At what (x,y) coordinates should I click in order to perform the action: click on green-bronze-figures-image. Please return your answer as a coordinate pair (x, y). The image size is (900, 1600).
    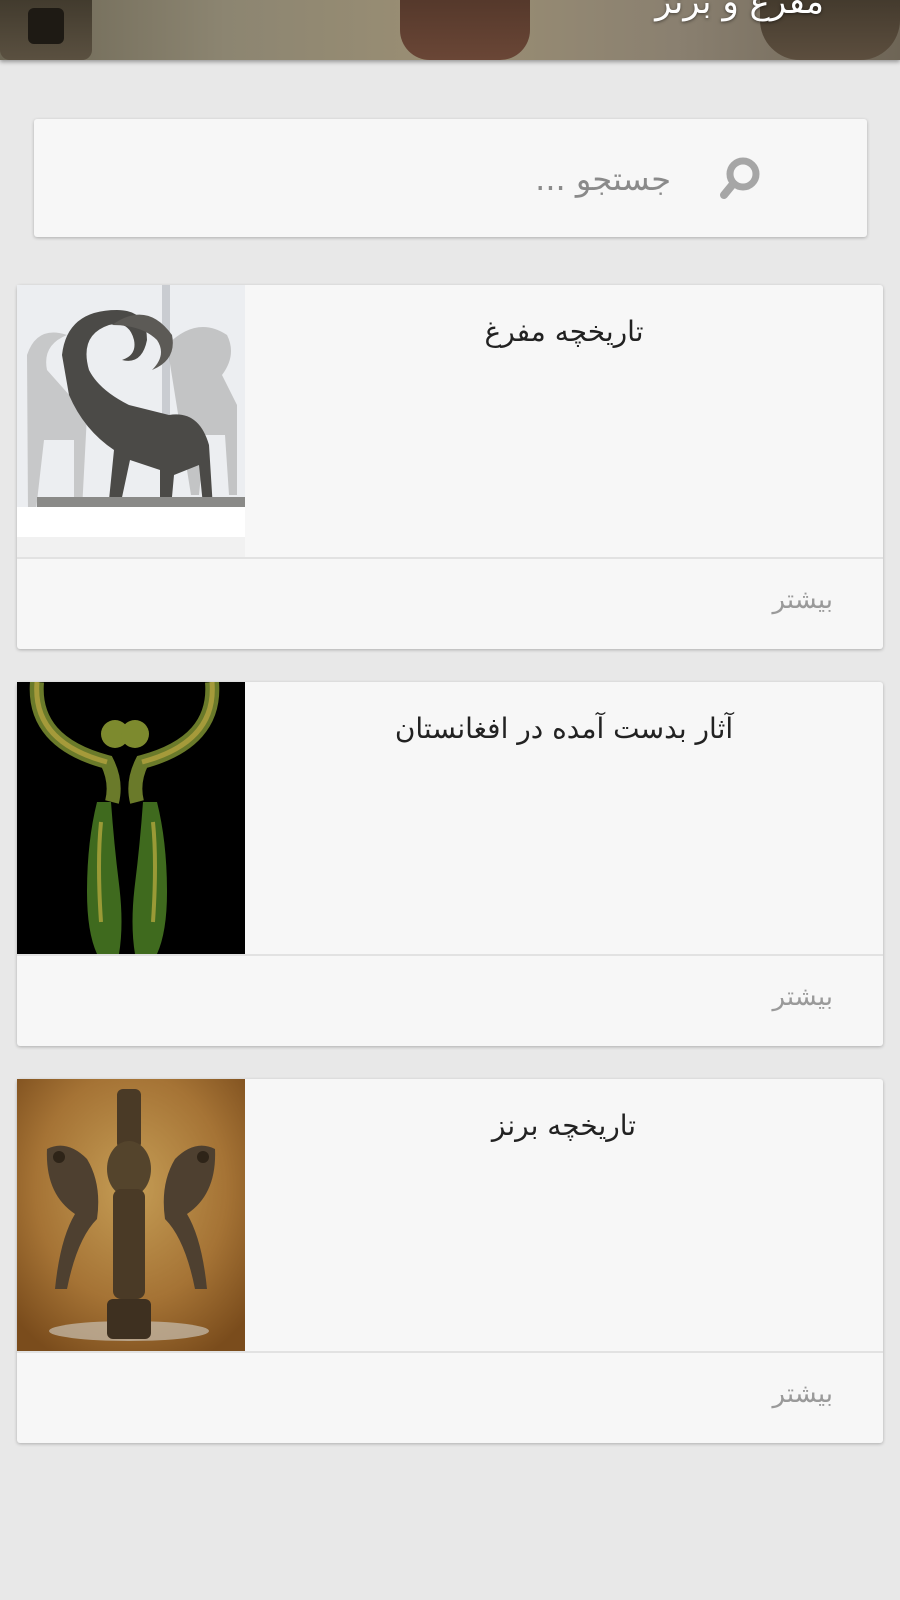
    Looking at the image, I should click on (131, 818).